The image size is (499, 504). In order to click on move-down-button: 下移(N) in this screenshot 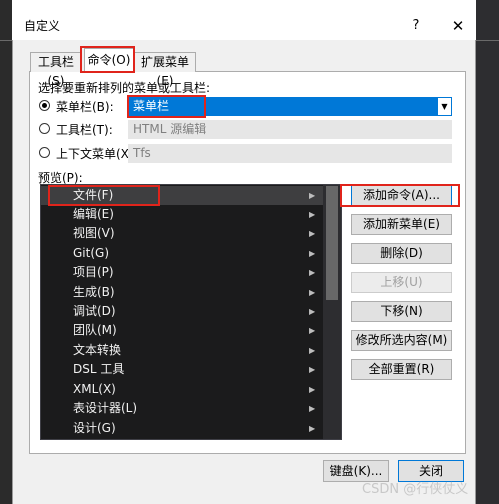, I will do `click(401, 311)`.